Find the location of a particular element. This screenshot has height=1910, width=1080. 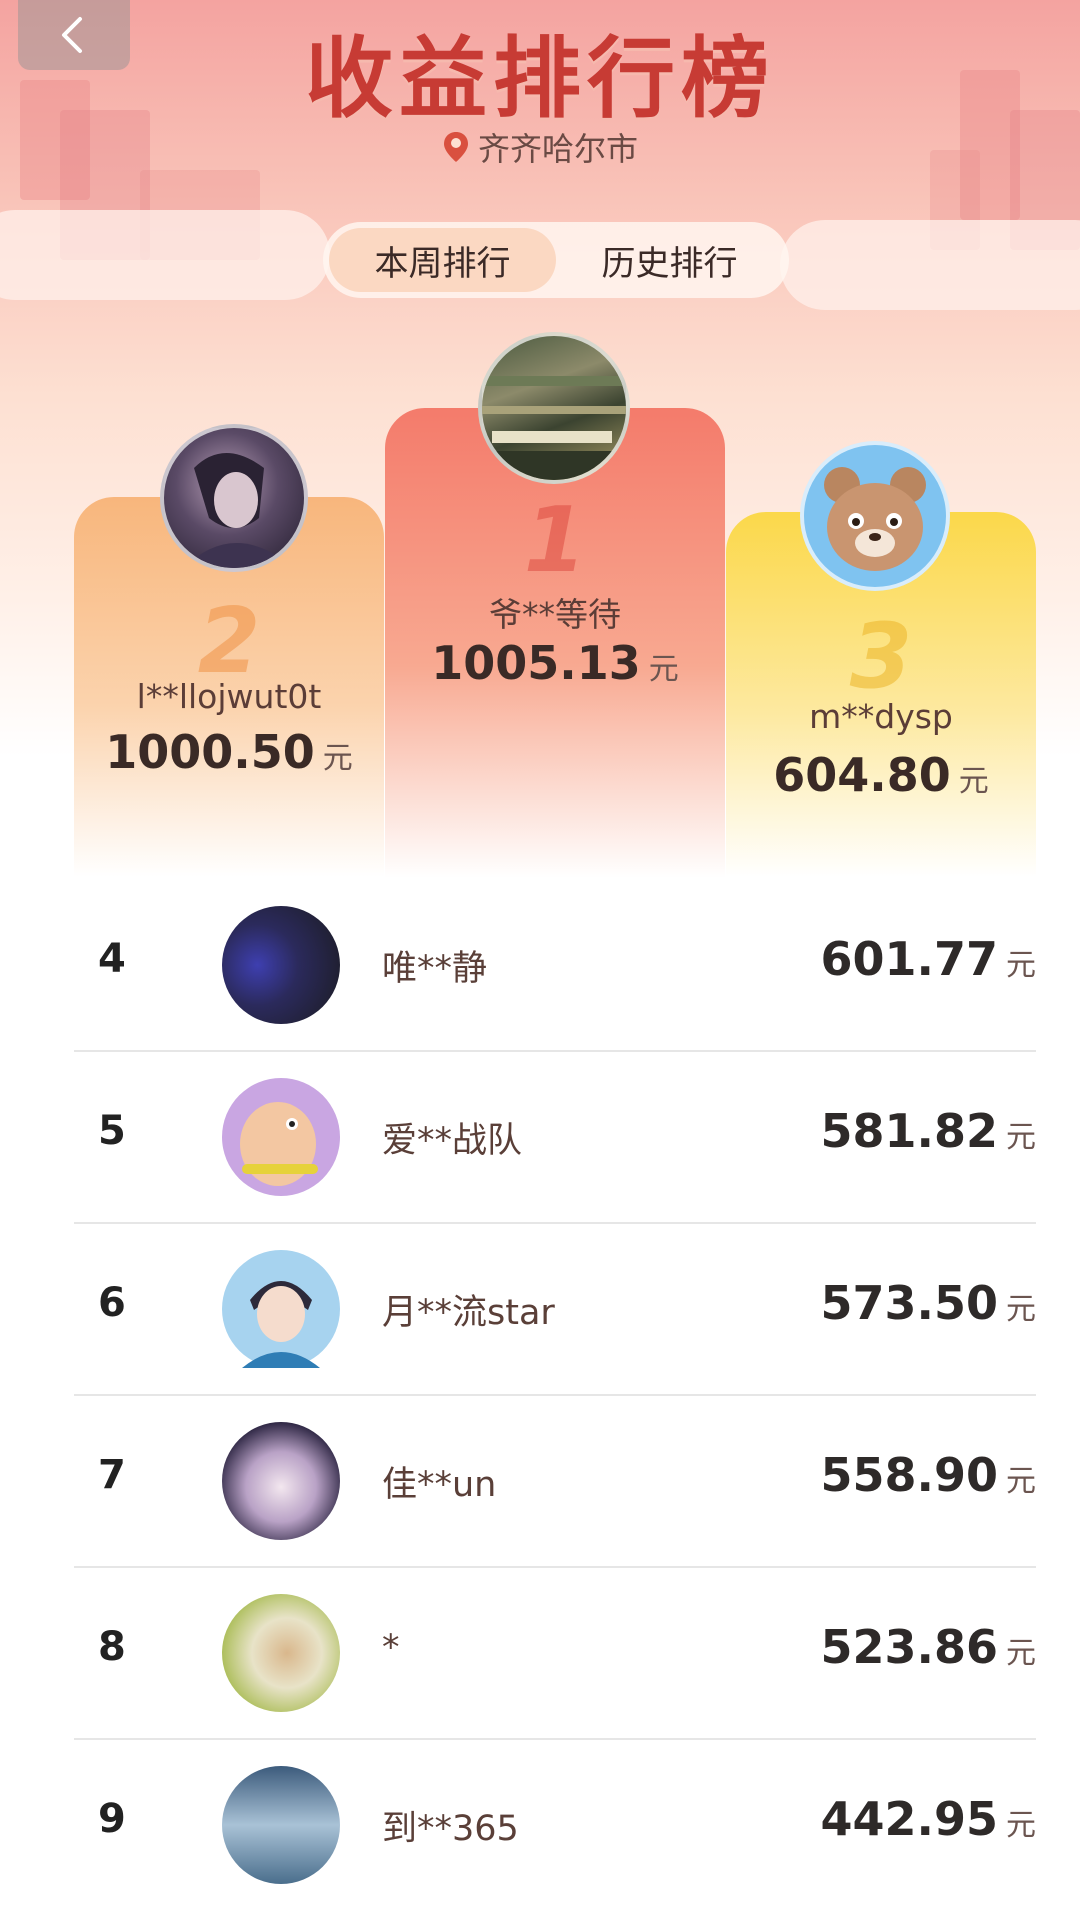

city-night-avatar-image is located at coordinates (554, 428).